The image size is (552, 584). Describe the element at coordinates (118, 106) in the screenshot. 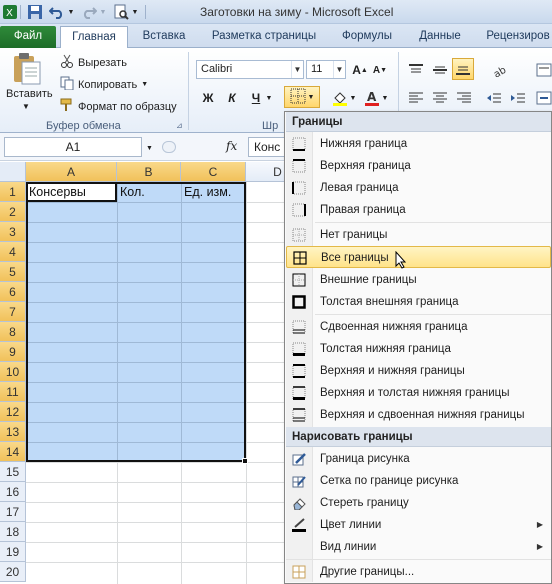

I see `format-painter-button: Формат по образцу` at that location.